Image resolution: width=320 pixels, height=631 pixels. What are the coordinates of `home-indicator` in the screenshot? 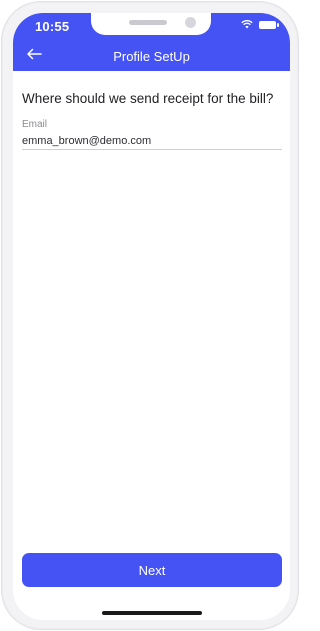 It's located at (152, 613).